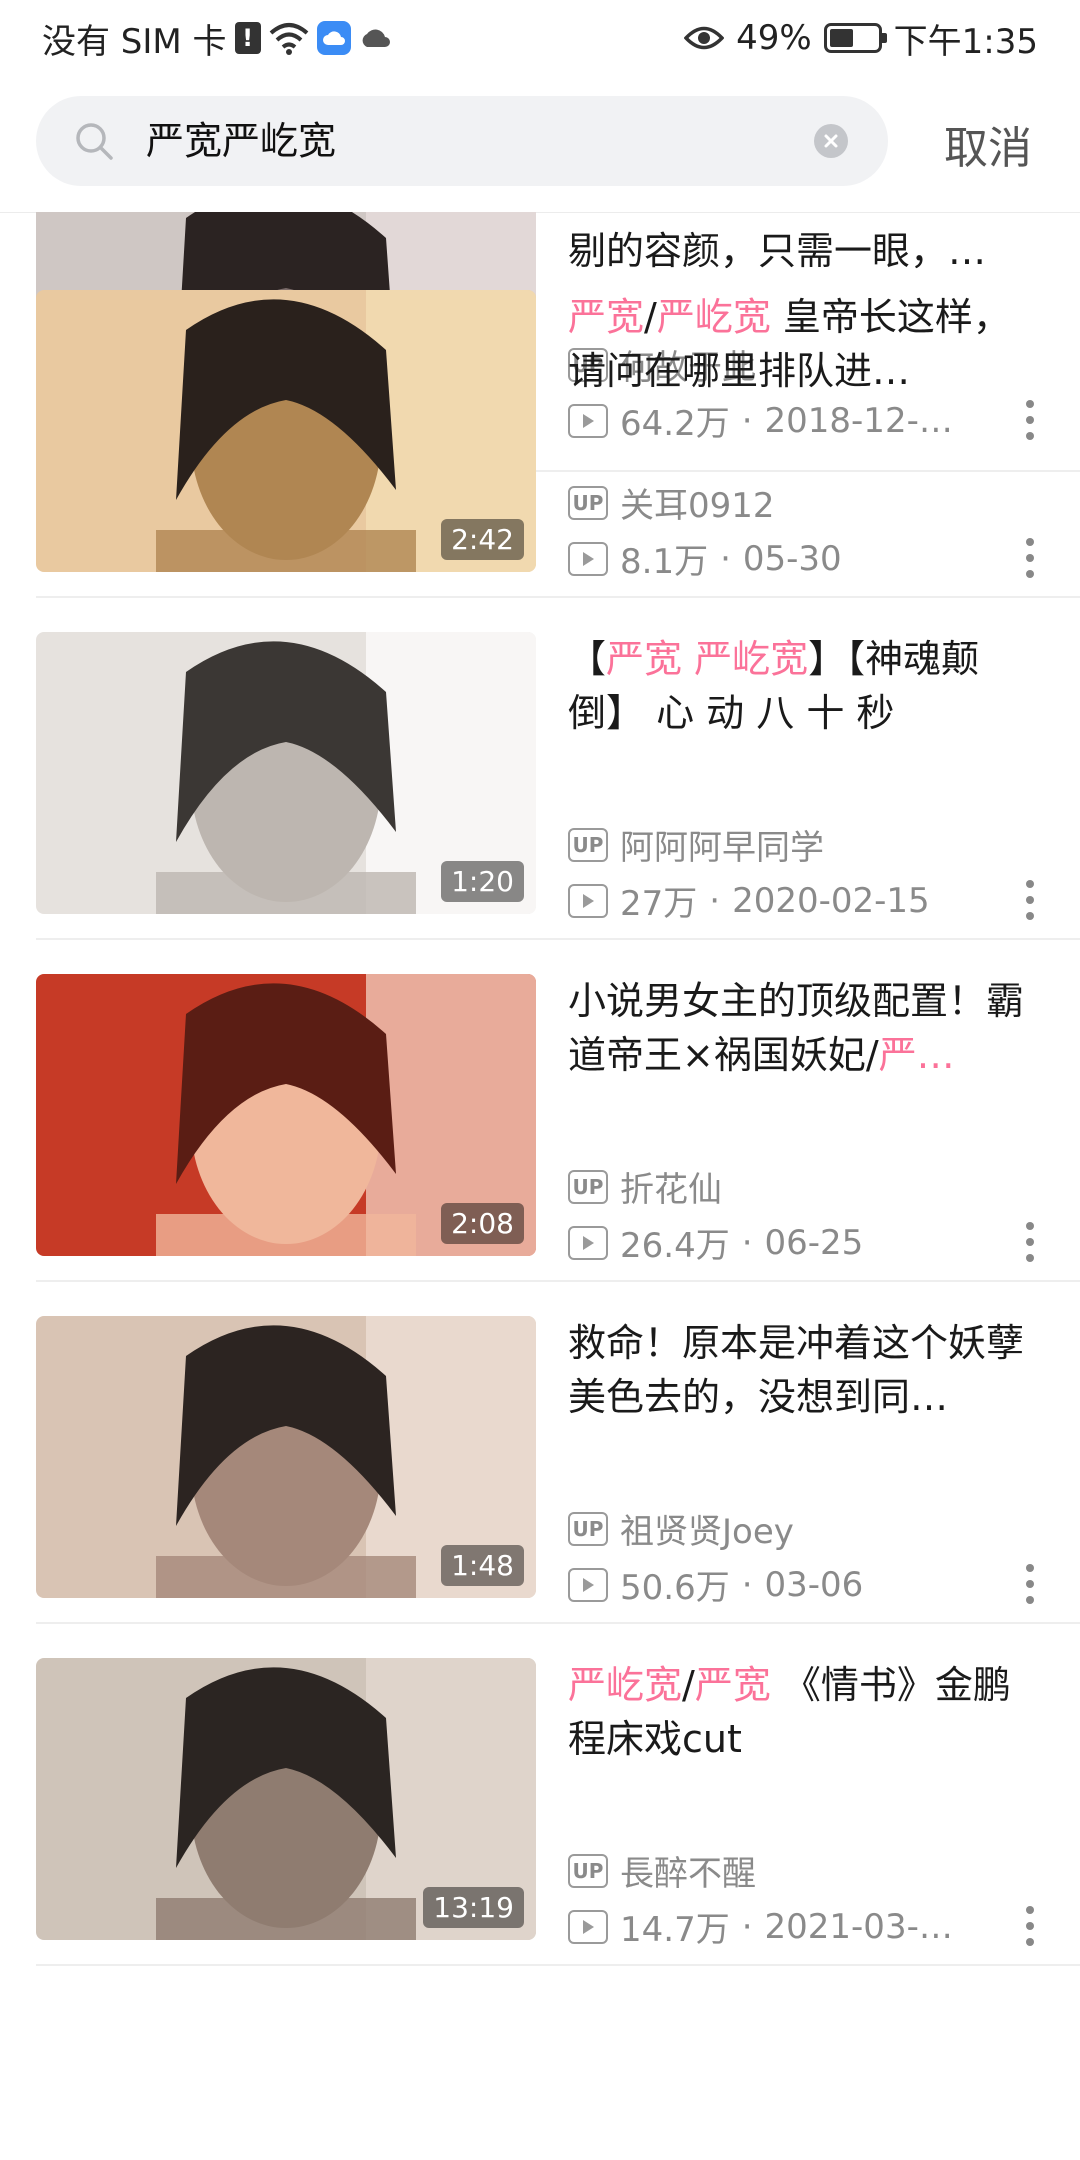 The height and width of the screenshot is (2160, 1080). Describe the element at coordinates (247, 38) in the screenshot. I see `sim-alert-icon: !` at that location.